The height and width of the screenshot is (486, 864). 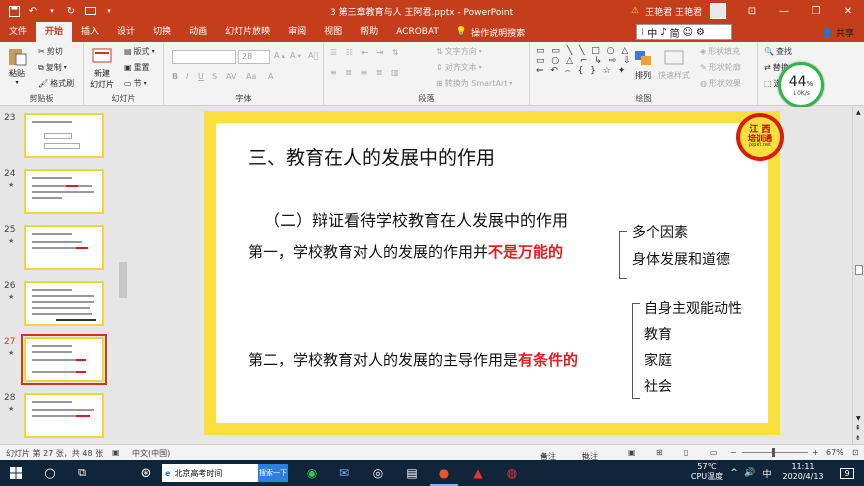 I want to click on start-button, so click(x=16, y=473).